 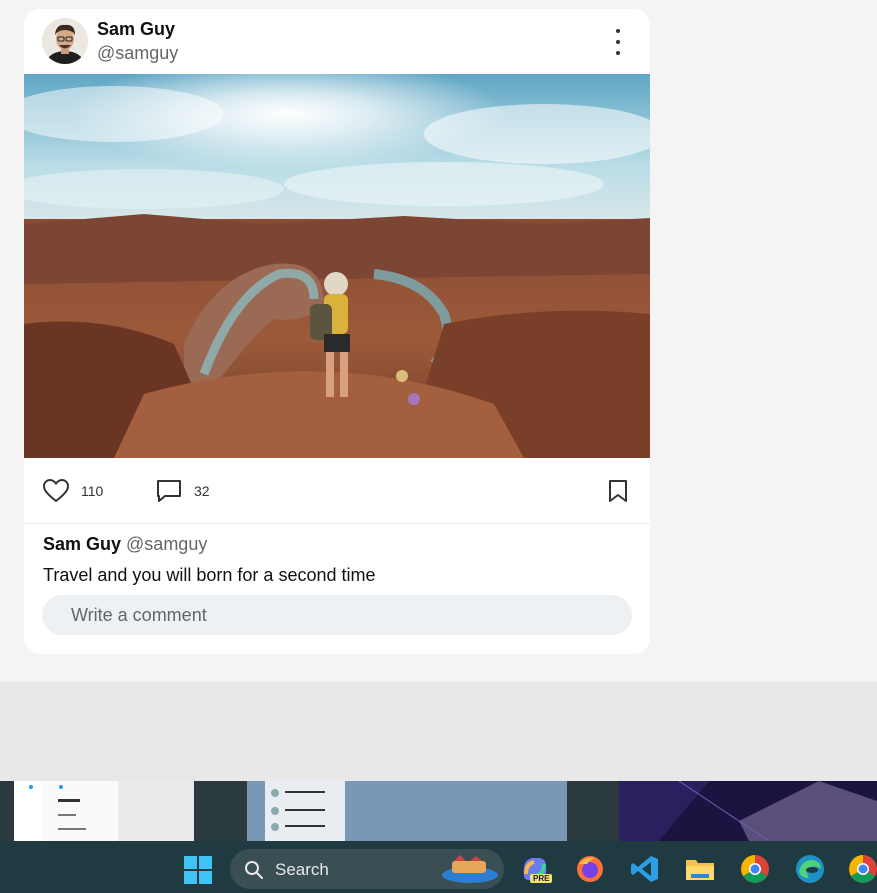 I want to click on chrome-profile-icon, so click(x=862, y=869).